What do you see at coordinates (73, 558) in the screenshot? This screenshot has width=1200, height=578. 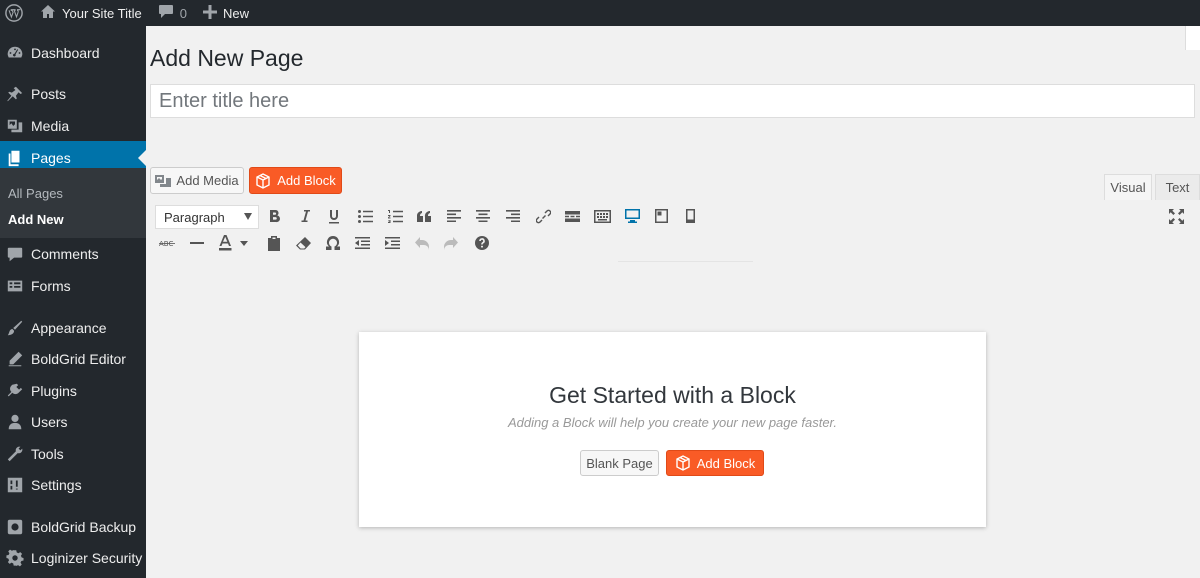 I see `sidebar-item-loginizer-security: Loginizer Security` at bounding box center [73, 558].